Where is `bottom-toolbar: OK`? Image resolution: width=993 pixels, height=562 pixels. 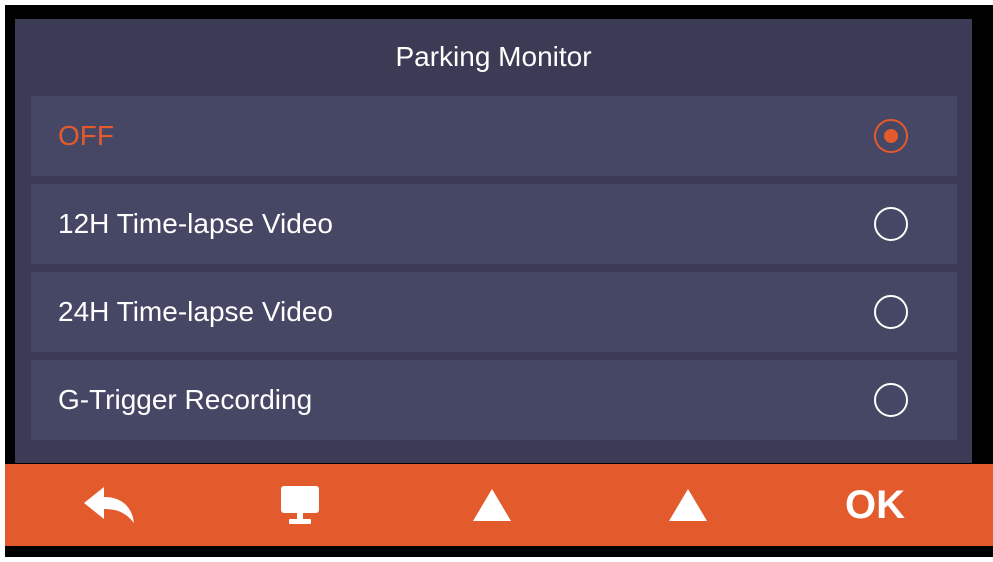 bottom-toolbar: OK is located at coordinates (499, 505).